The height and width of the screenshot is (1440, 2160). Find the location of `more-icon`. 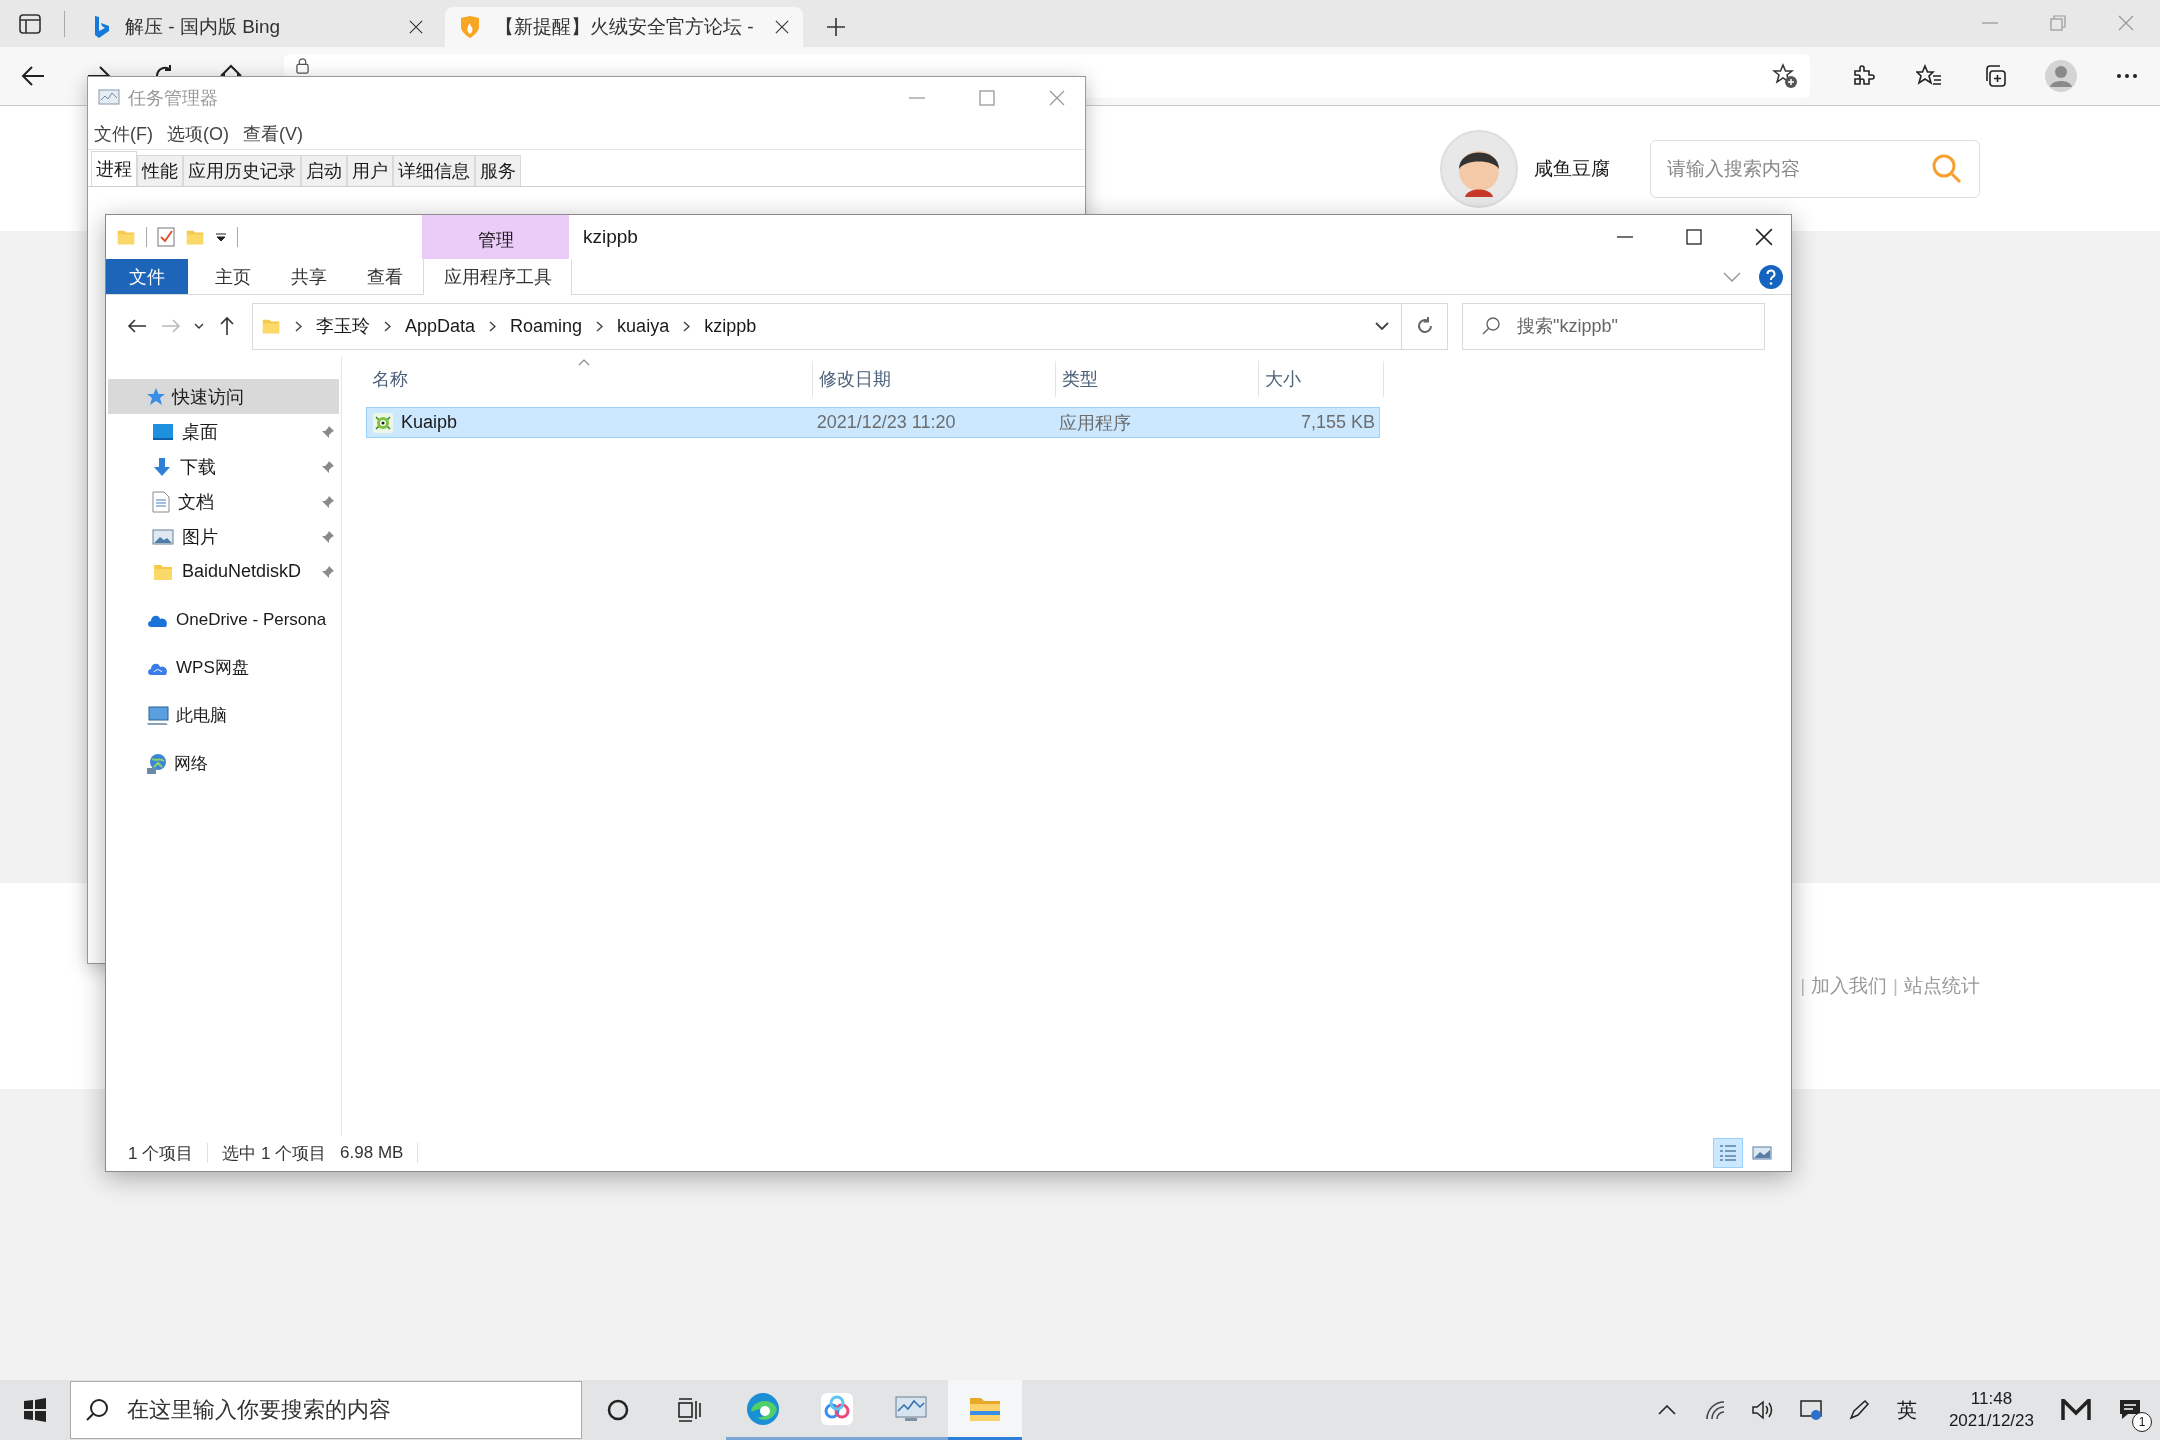

more-icon is located at coordinates (2127, 76).